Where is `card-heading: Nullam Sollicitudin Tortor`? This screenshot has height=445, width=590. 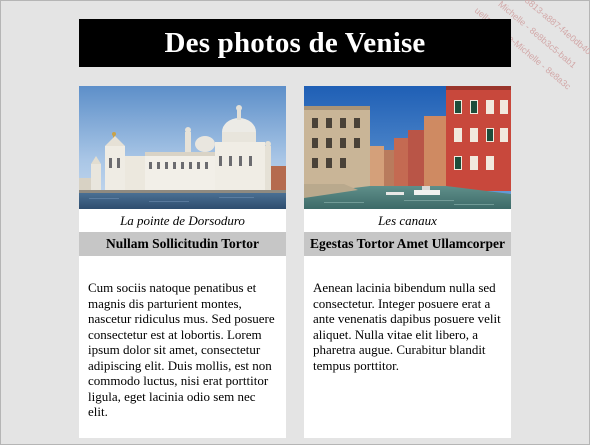
card-heading: Nullam Sollicitudin Tortor is located at coordinates (182, 244).